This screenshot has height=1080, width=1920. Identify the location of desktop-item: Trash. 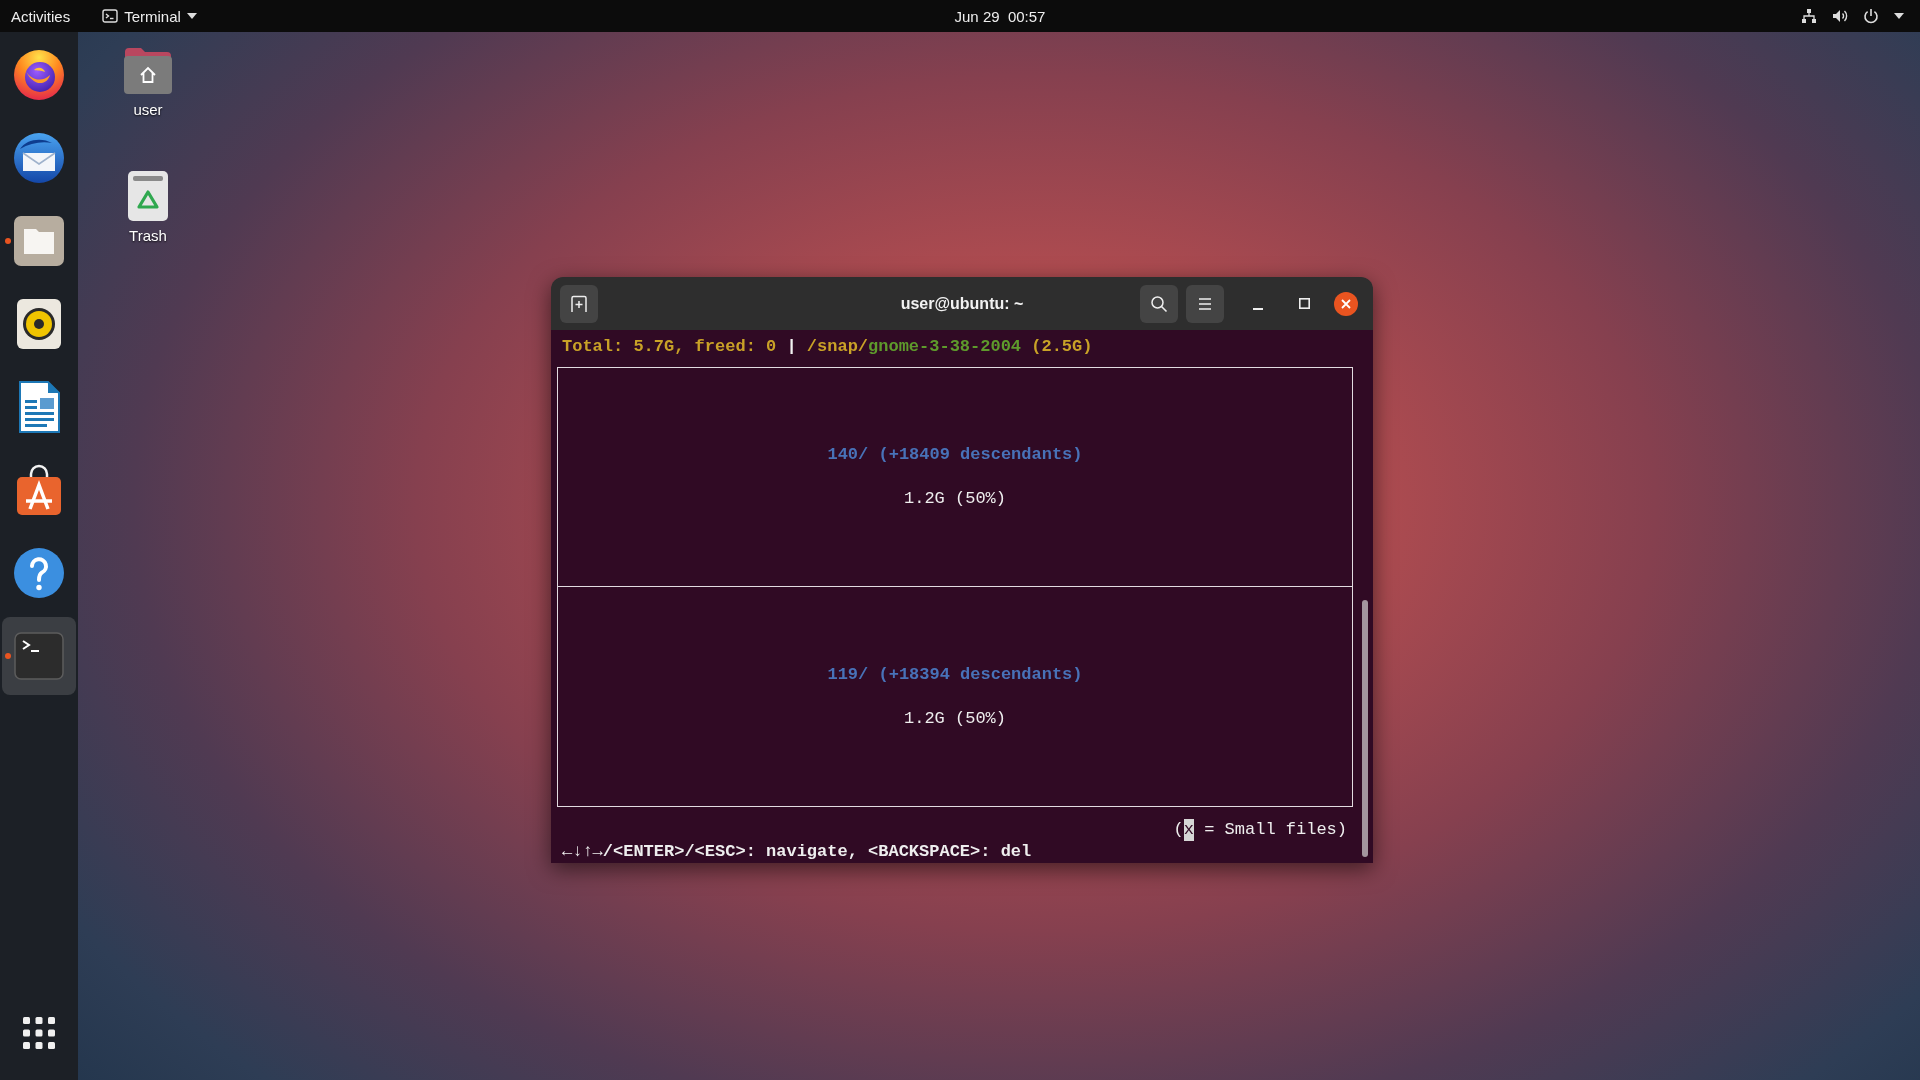
(148, 207).